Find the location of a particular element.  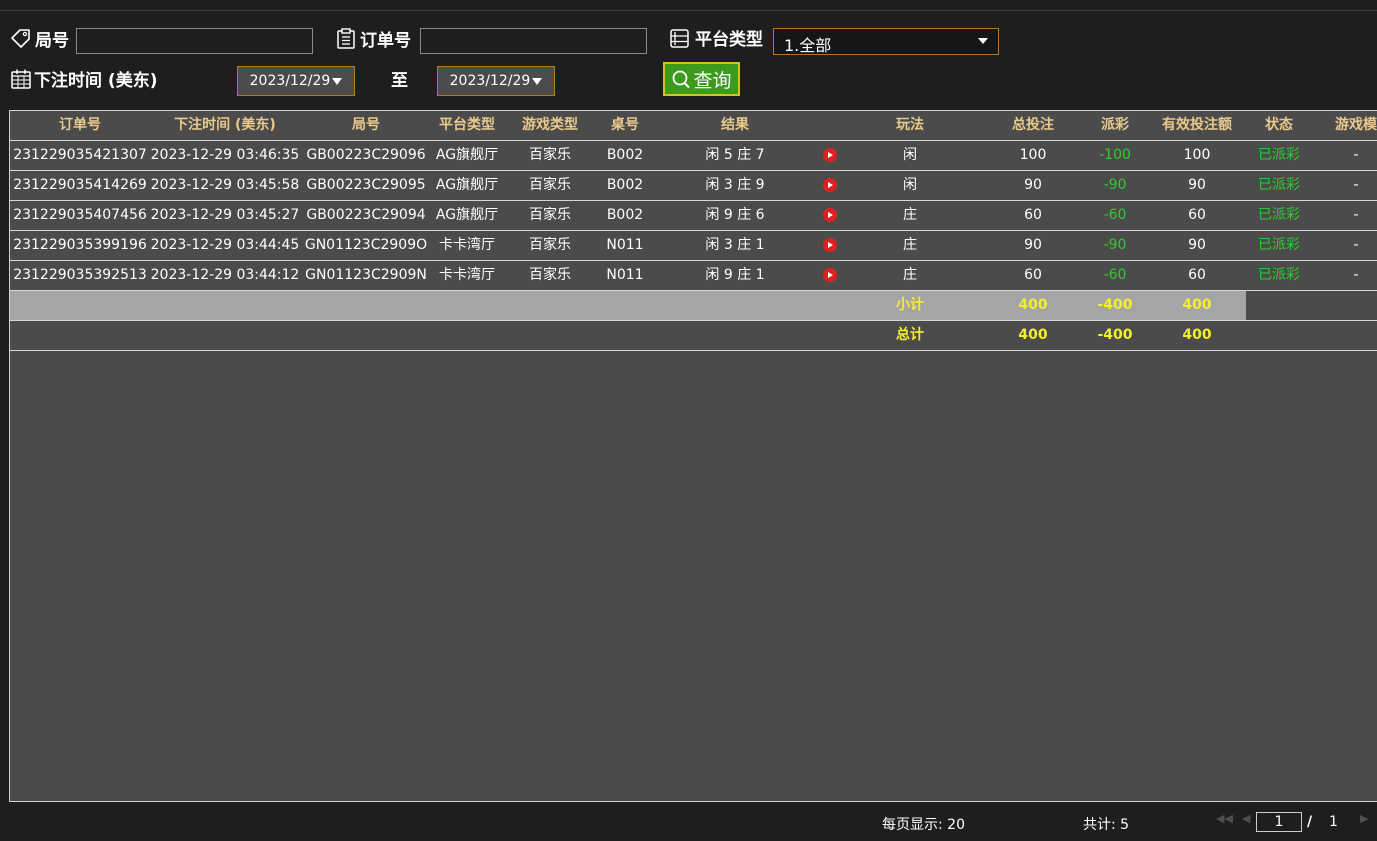

platform: 卡卡湾厅 is located at coordinates (467, 245).